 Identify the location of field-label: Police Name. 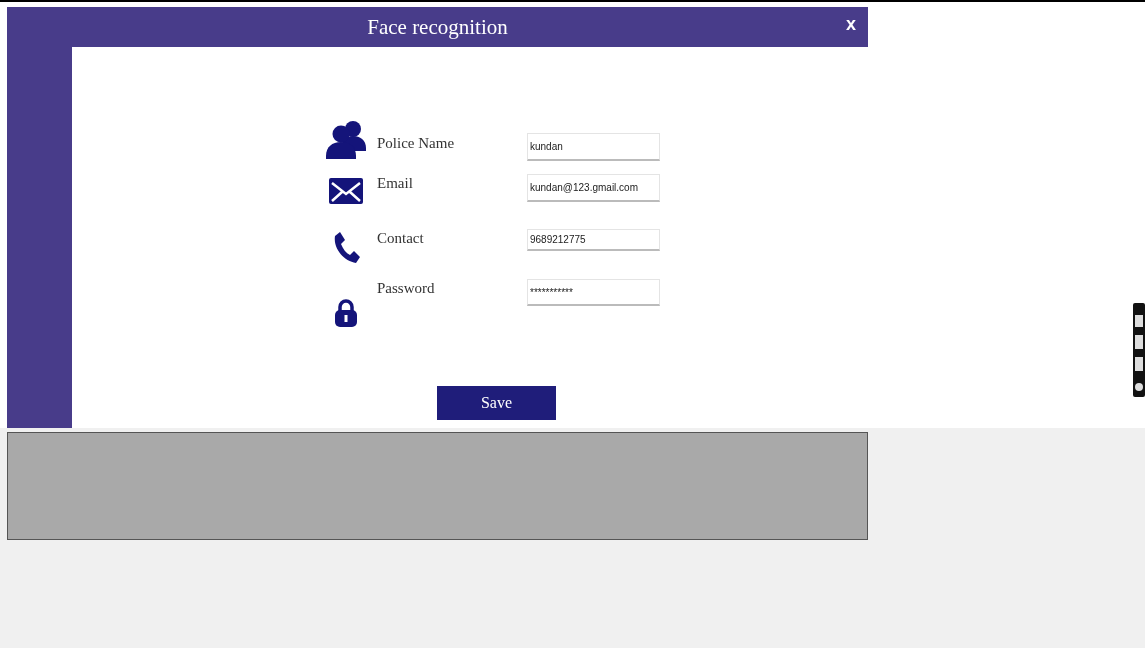
(416, 143).